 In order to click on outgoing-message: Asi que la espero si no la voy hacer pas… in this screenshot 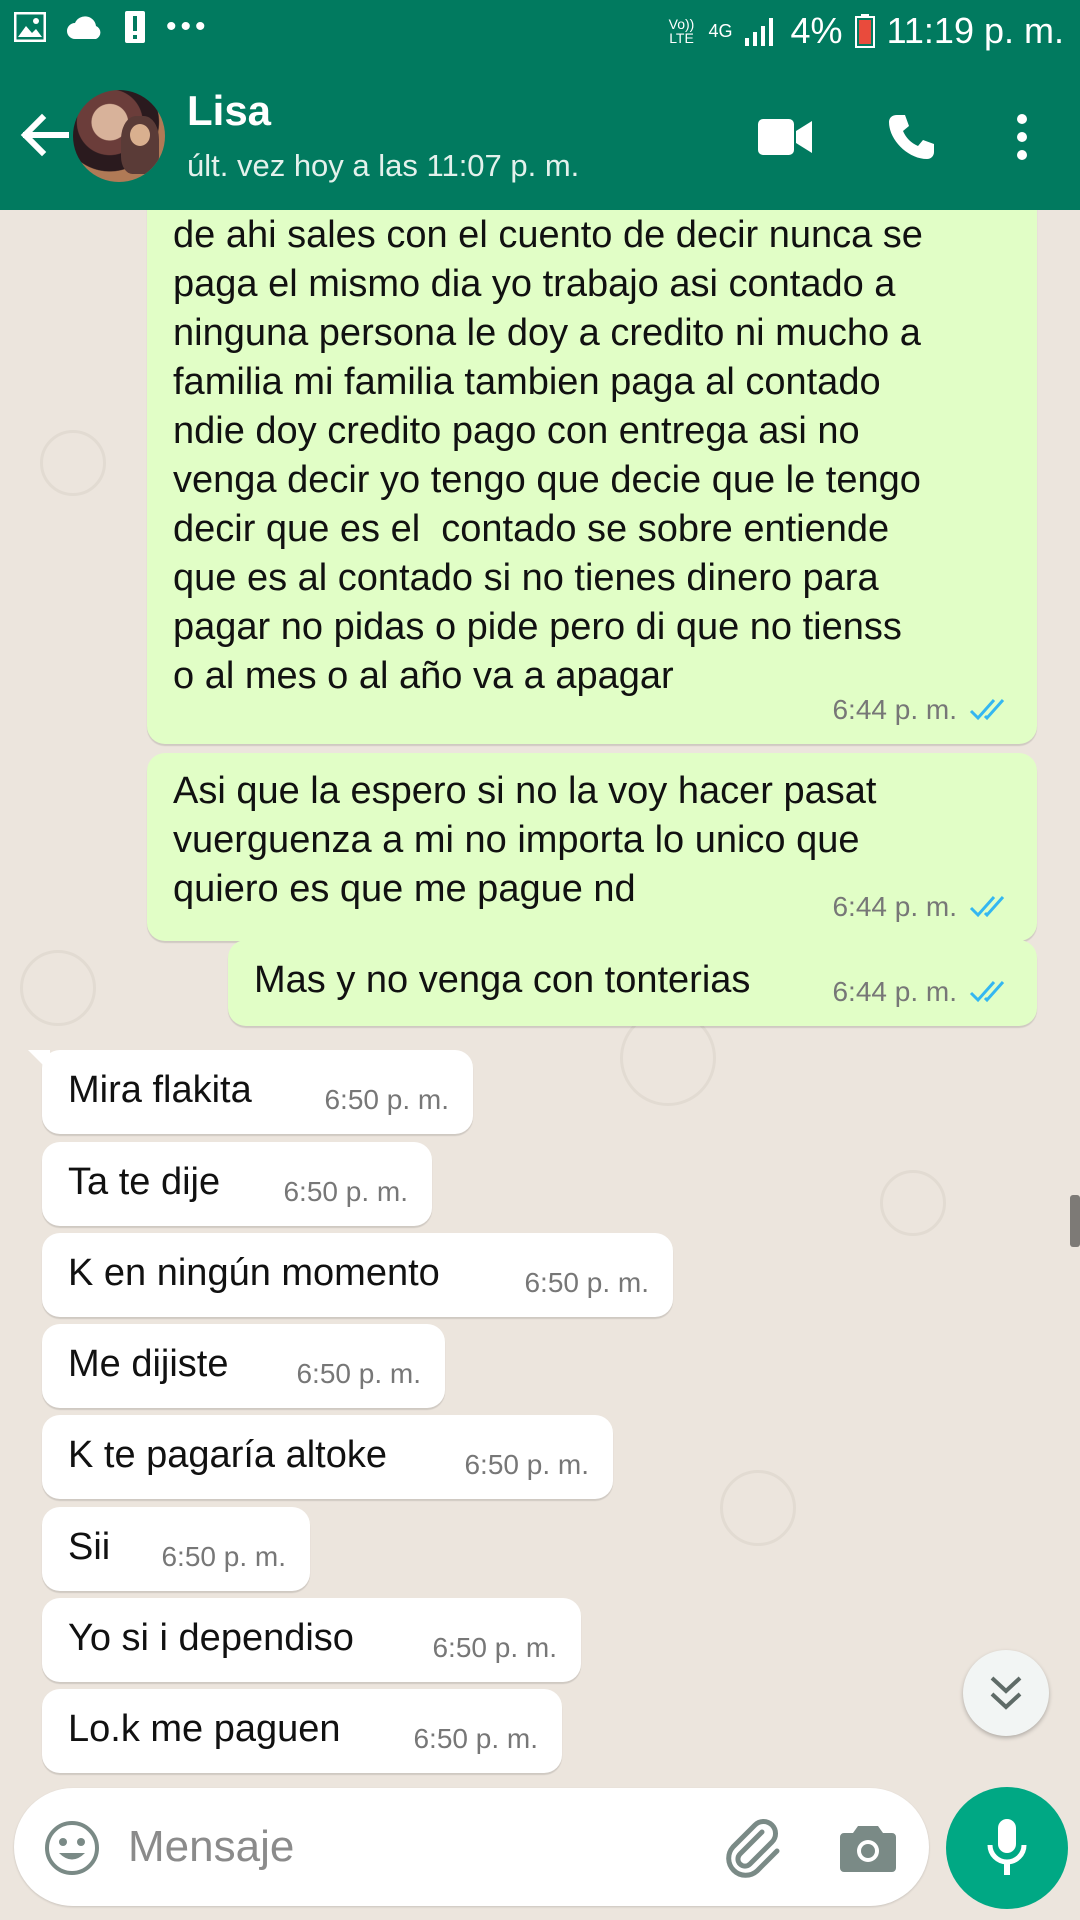, I will do `click(592, 847)`.